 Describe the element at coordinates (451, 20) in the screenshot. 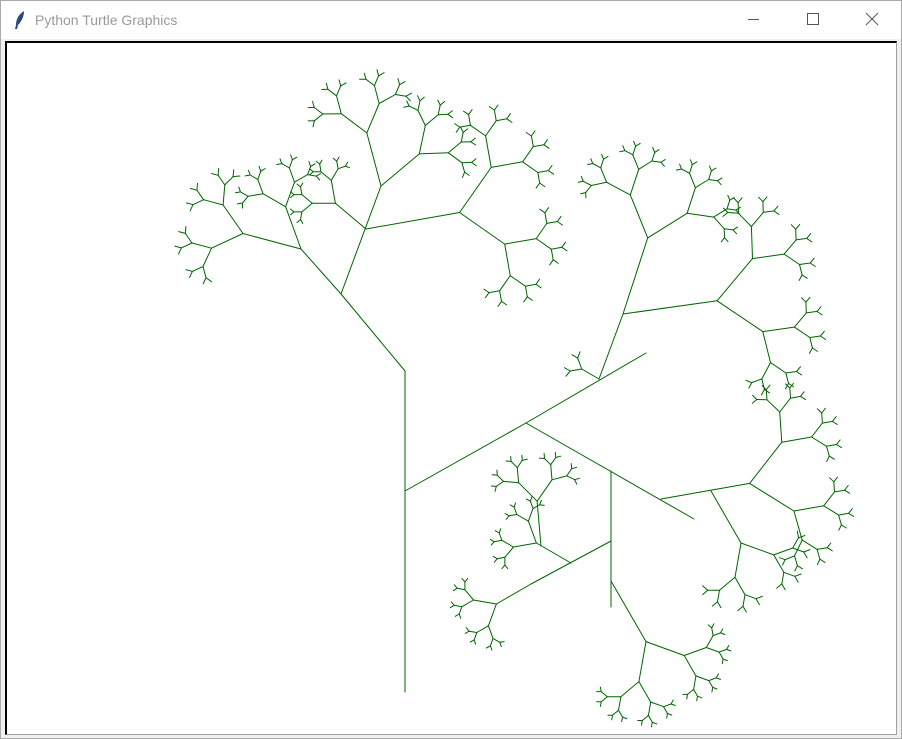

I see `title-bar: Python Turtle Graphics` at that location.